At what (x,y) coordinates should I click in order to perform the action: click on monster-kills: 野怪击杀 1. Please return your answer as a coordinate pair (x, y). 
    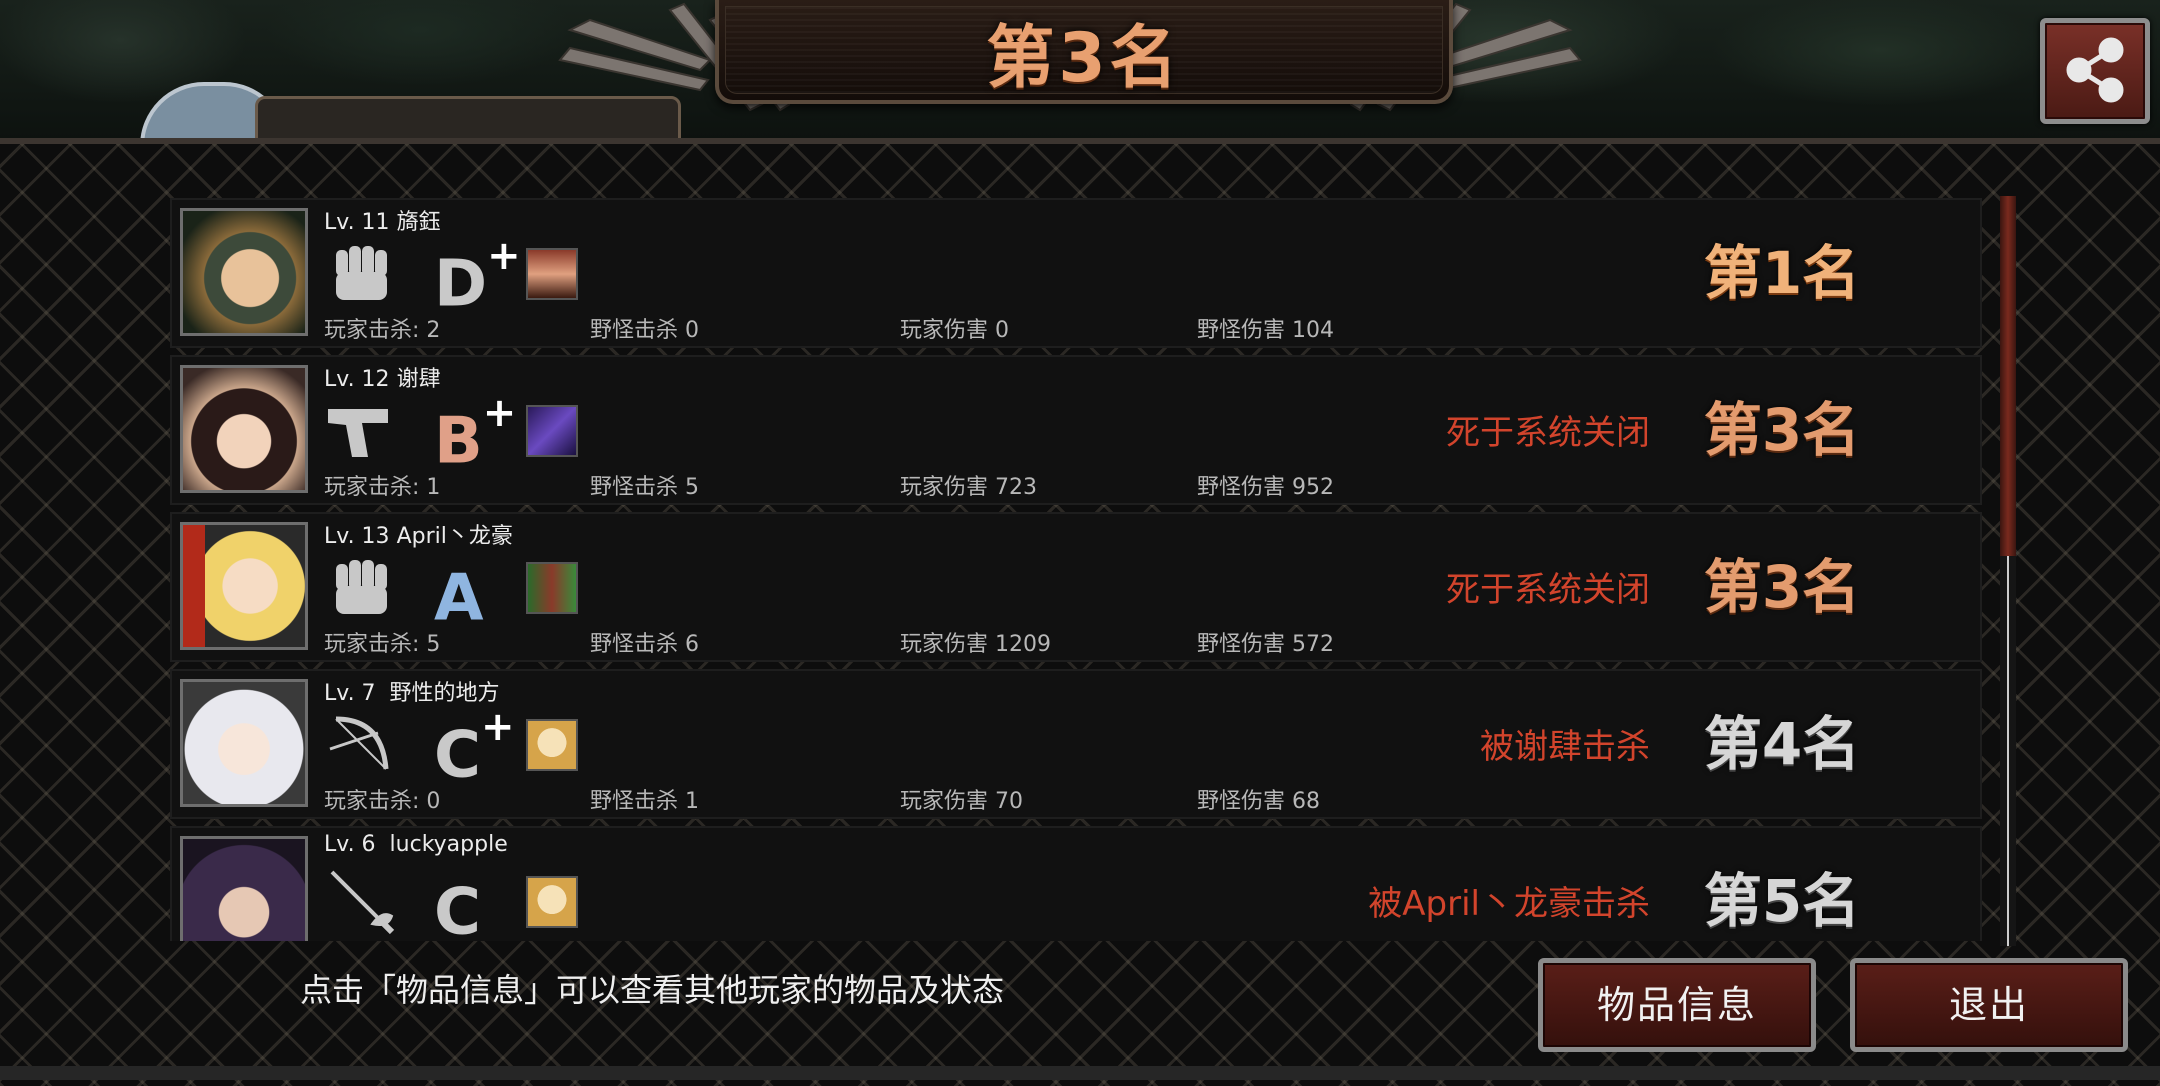
    Looking at the image, I should click on (644, 801).